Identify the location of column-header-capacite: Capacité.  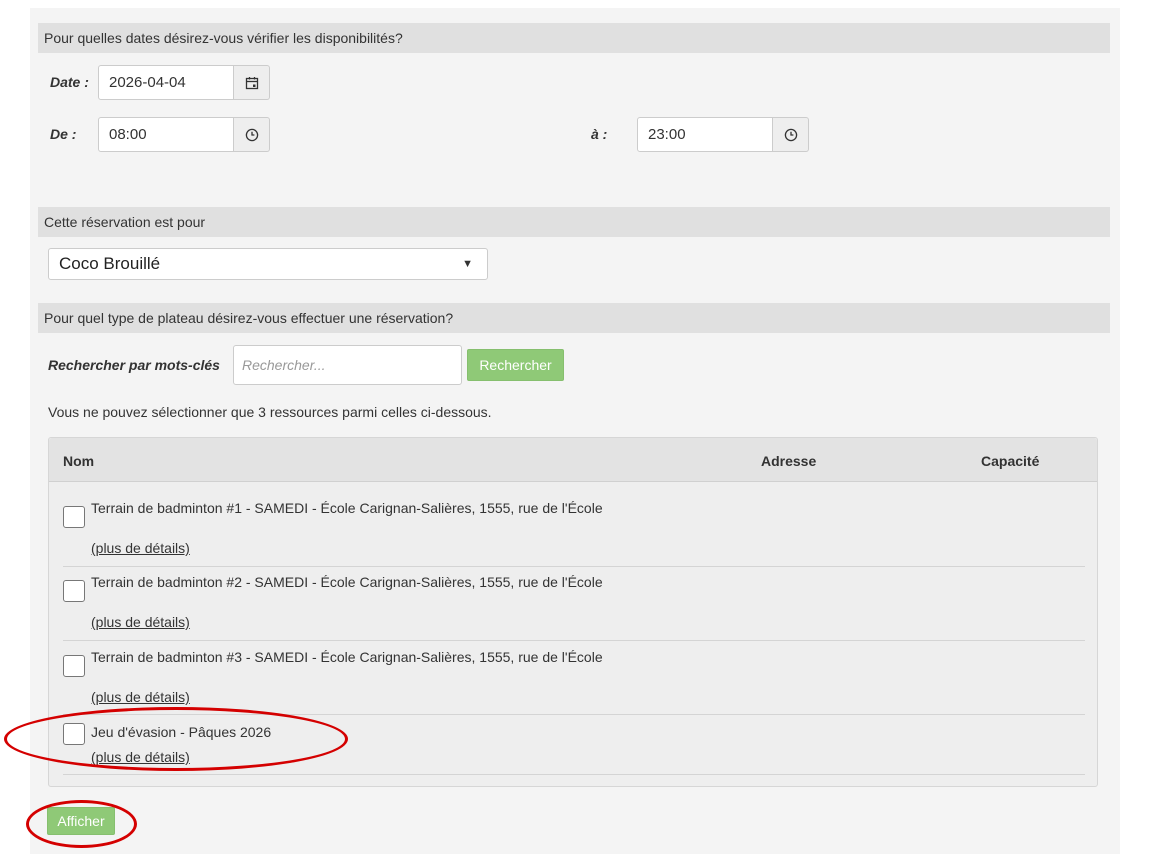
(1010, 461).